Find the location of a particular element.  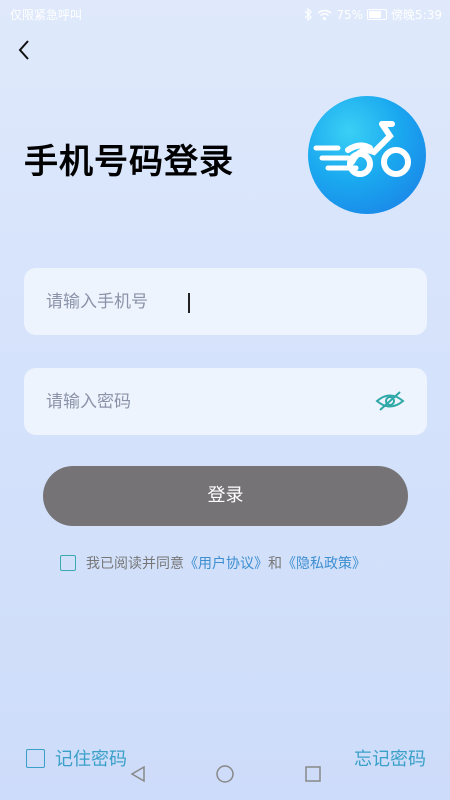

status-icons: 75% 傍晚5:39 is located at coordinates (372, 14).